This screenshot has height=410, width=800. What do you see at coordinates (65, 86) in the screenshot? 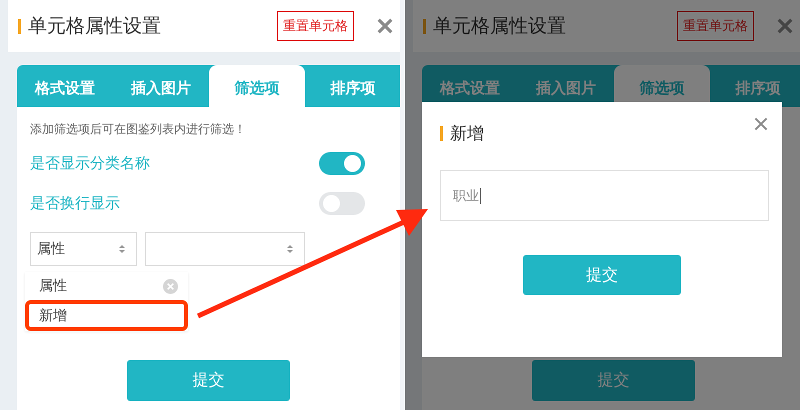
I see `tab: 格式设置` at bounding box center [65, 86].